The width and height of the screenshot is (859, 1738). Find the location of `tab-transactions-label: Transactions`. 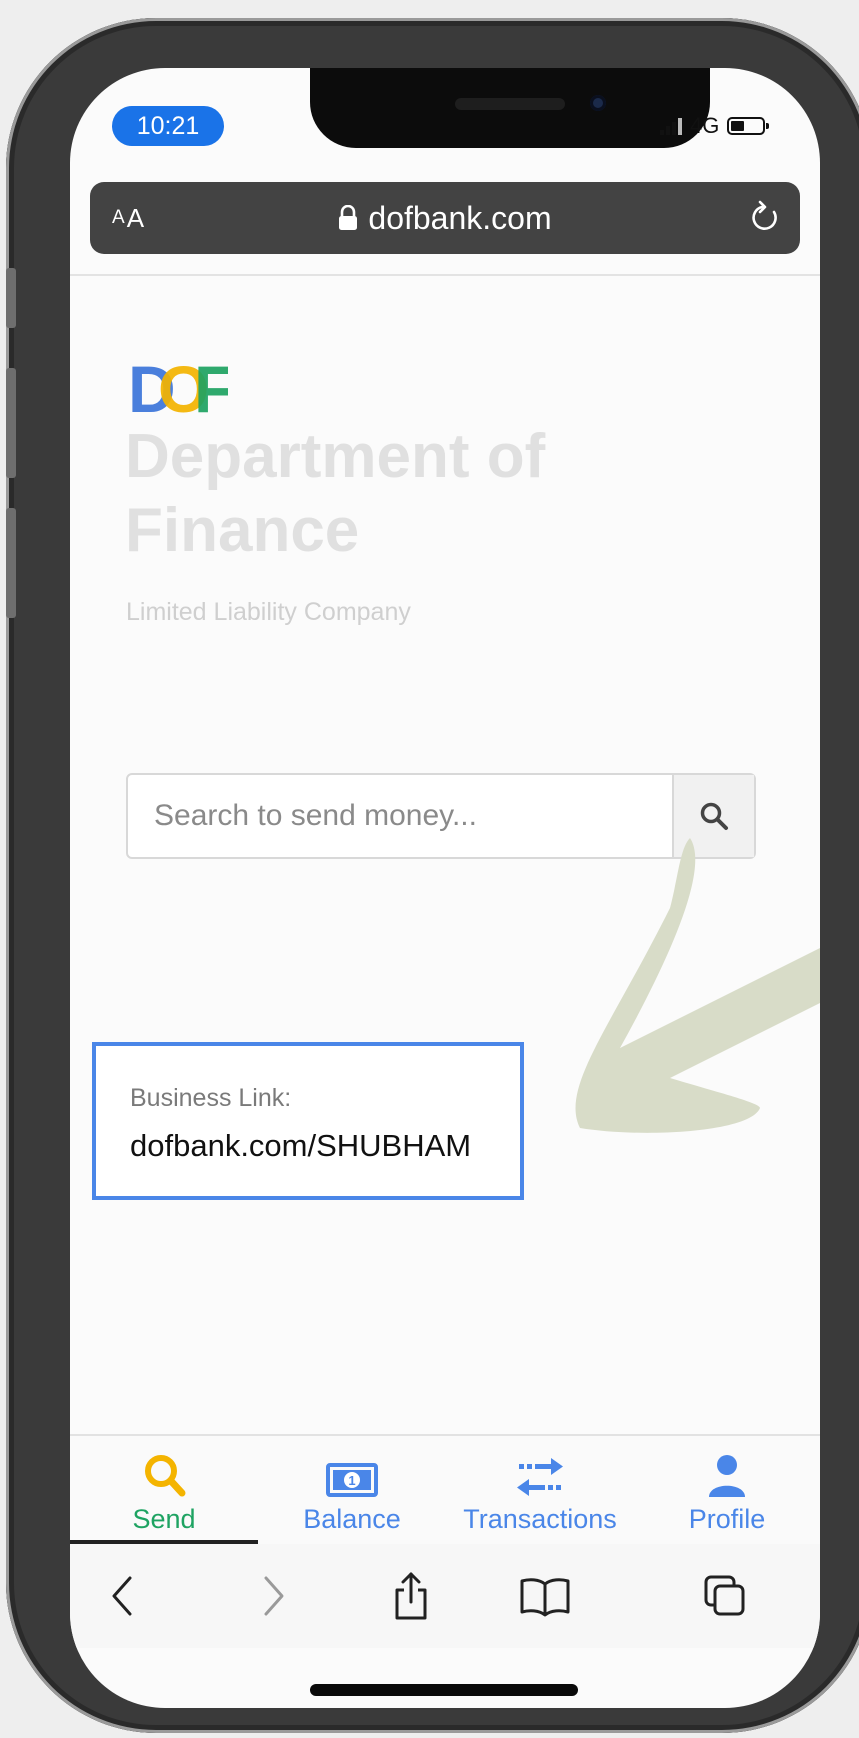

tab-transactions-label: Transactions is located at coordinates (540, 1519).